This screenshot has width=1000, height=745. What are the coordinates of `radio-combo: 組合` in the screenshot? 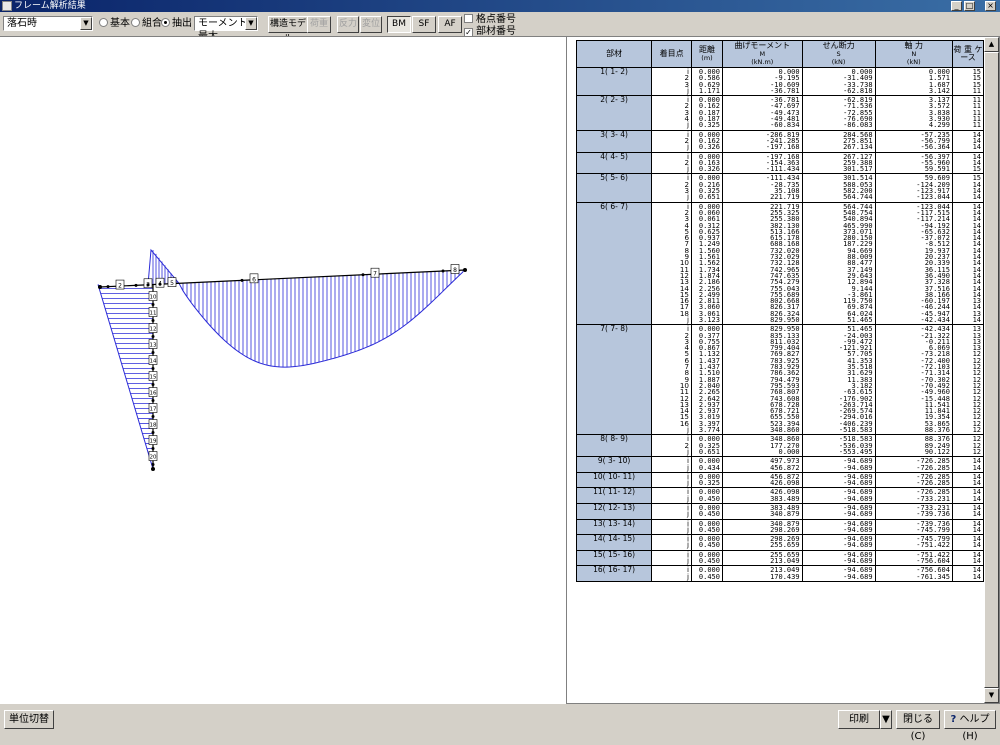 It's located at (146, 23).